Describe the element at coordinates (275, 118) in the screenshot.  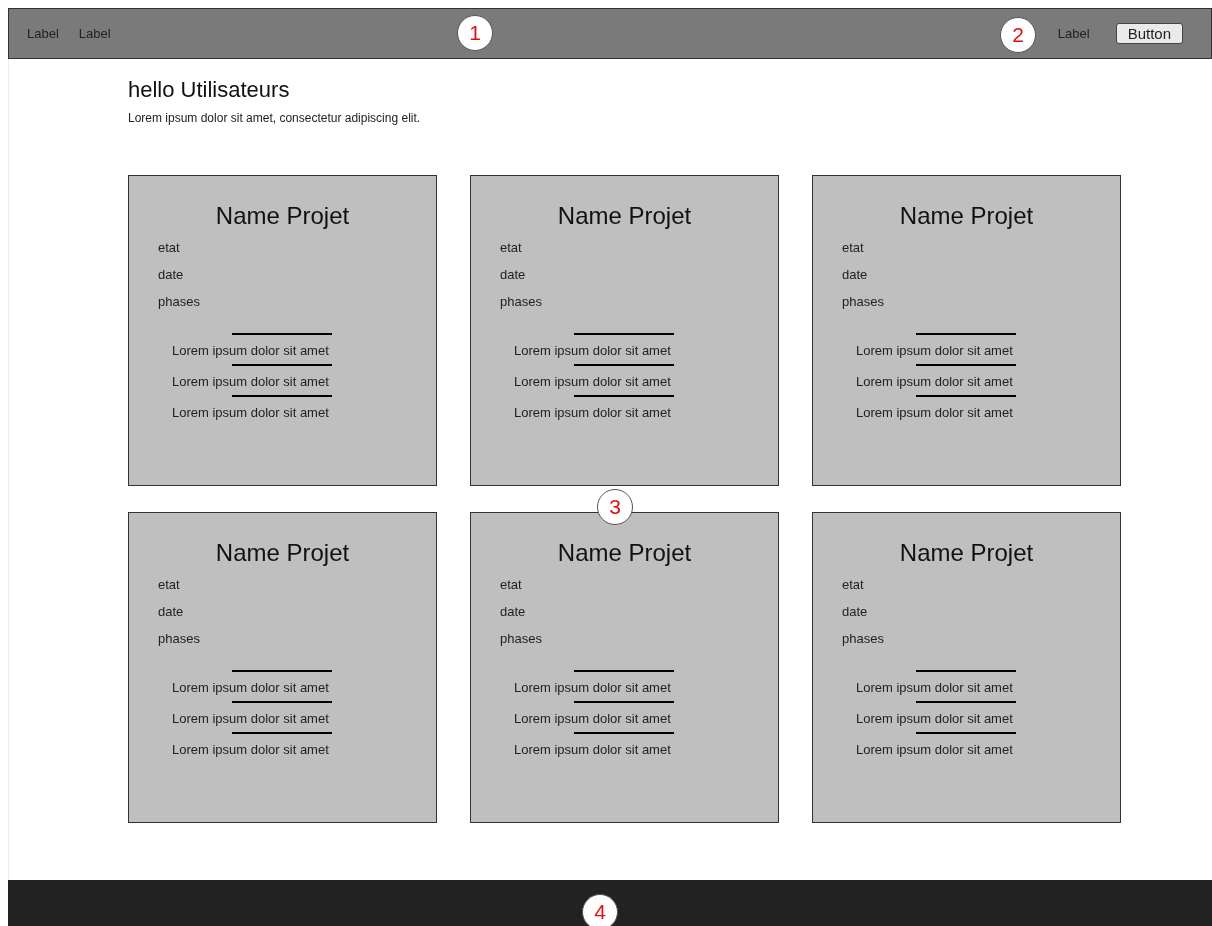
I see `page-subtitle: Lorem ipsum dolor sit amet, consectetur adipiscing elit.` at that location.